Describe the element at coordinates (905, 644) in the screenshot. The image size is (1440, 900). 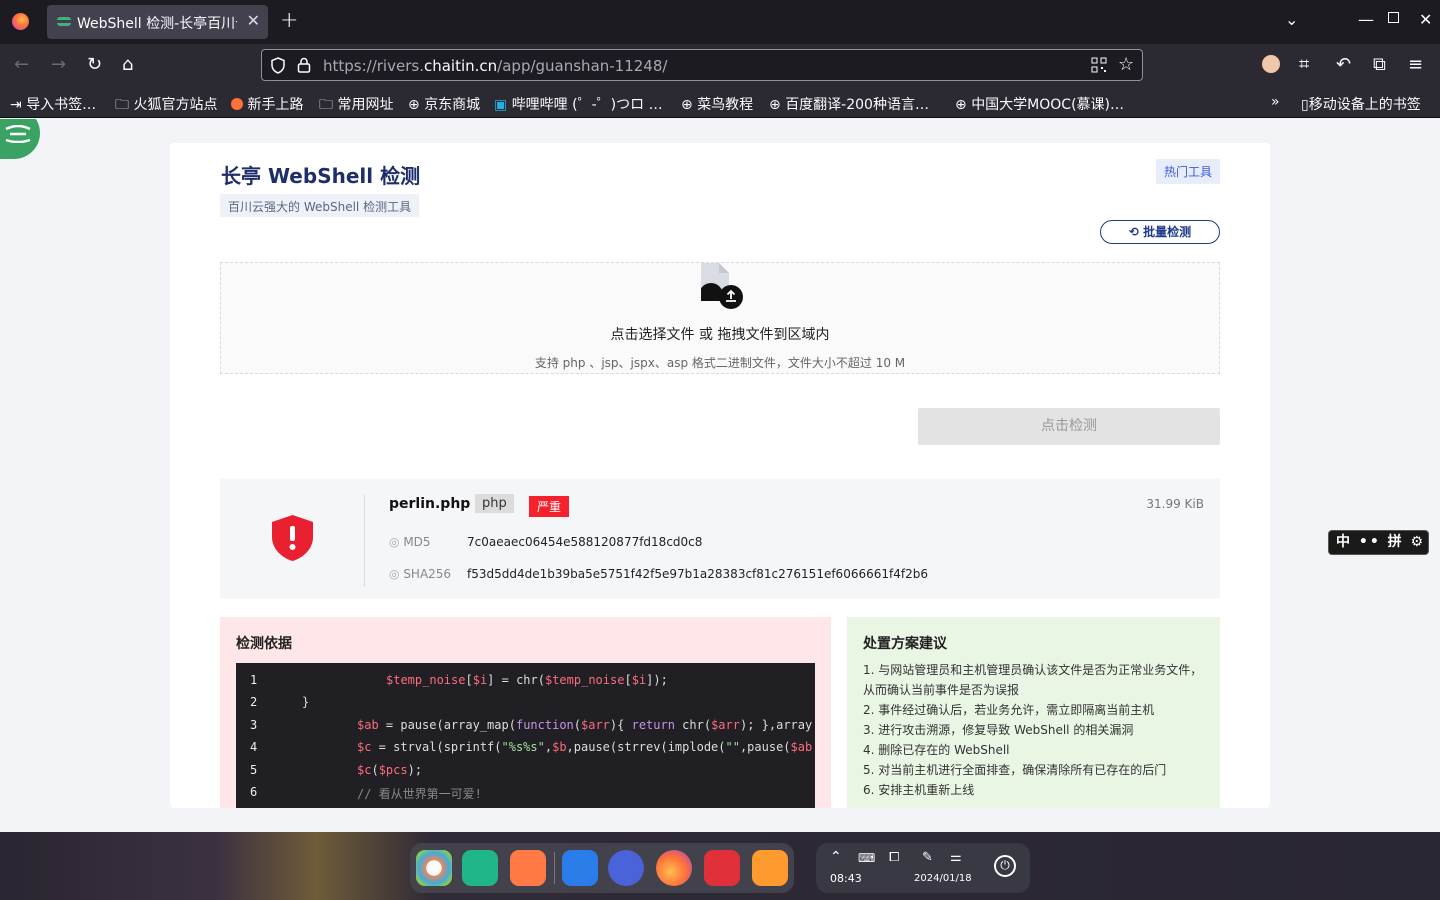
I see `advice-title: 处置方案建议` at that location.